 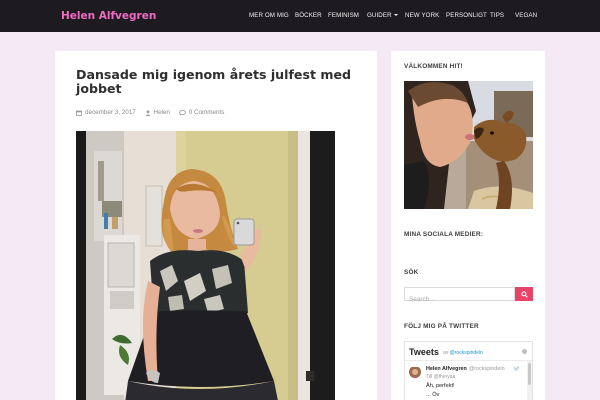 What do you see at coordinates (206, 112) in the screenshot?
I see `post-comments-label: 0 Comments` at bounding box center [206, 112].